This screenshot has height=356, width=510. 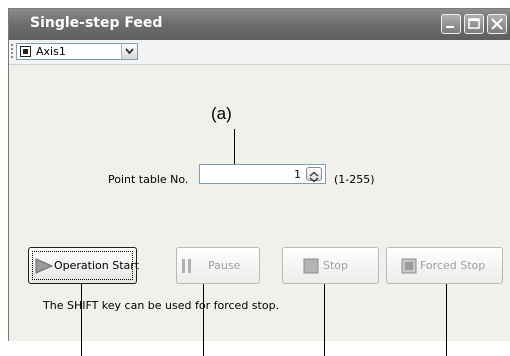 I want to click on forced-stop-label: Forced Stop, so click(x=453, y=265).